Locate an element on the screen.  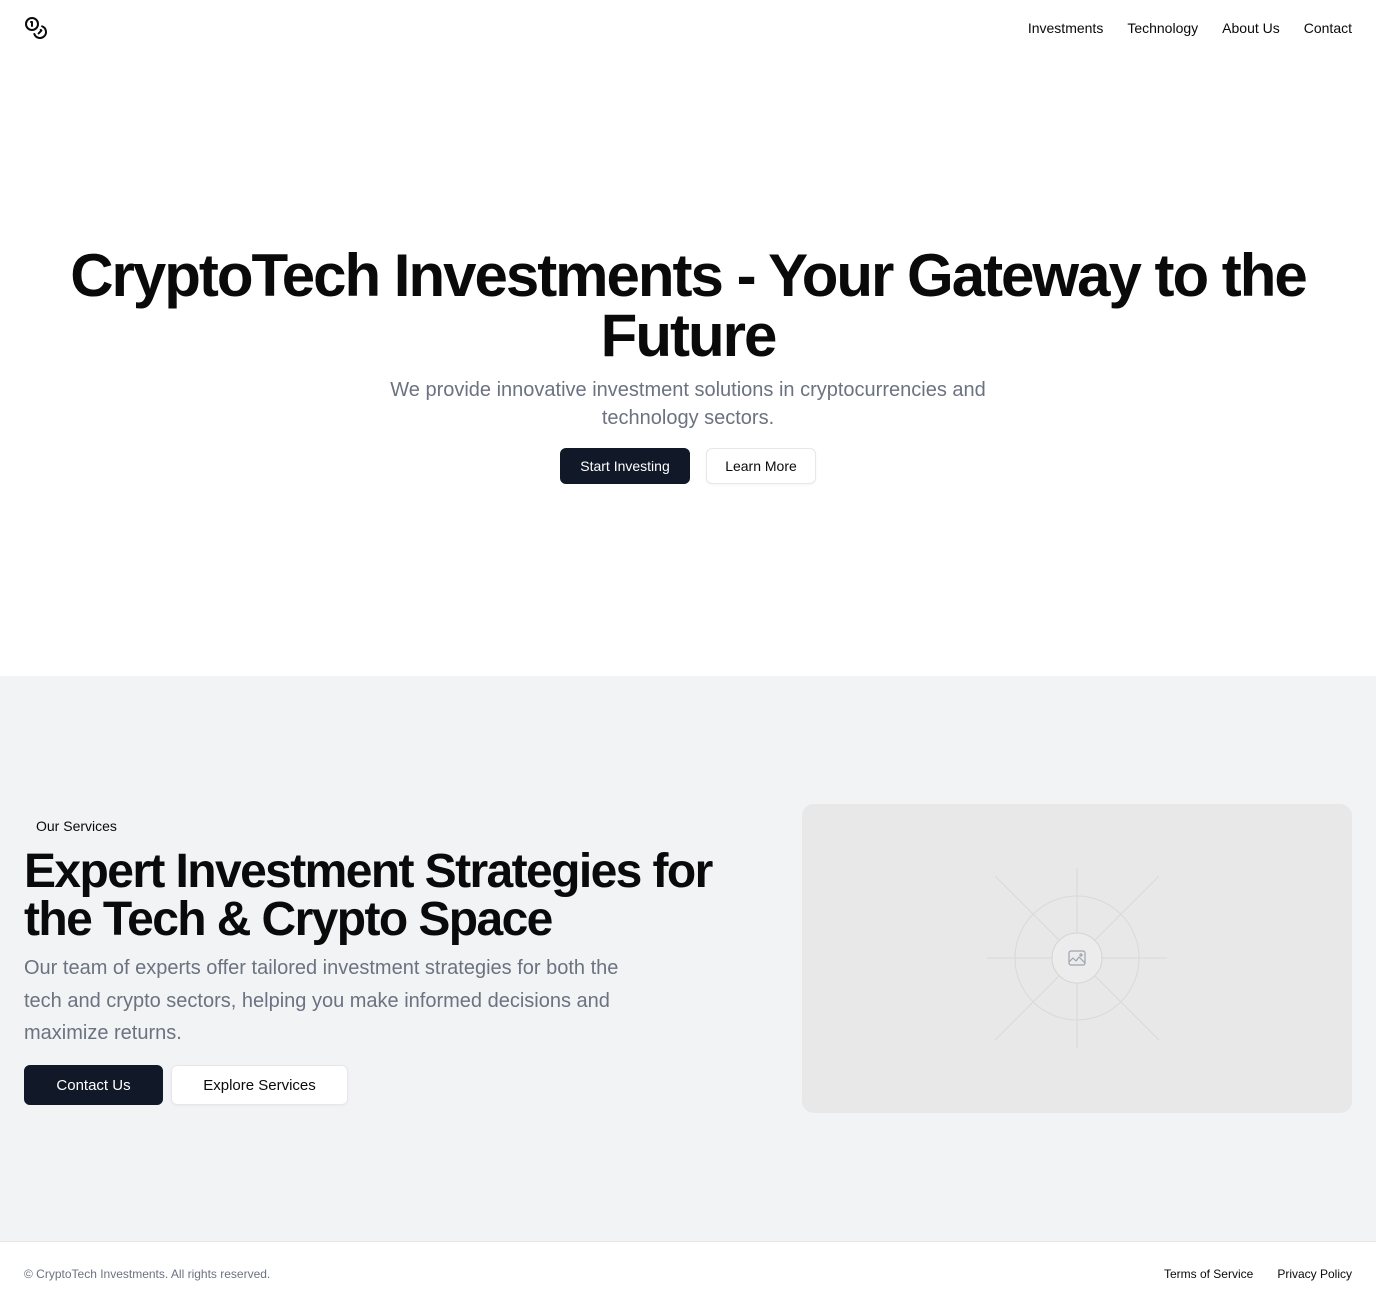
services-buttons: Contact Us Explore Services is located at coordinates (186, 1085).